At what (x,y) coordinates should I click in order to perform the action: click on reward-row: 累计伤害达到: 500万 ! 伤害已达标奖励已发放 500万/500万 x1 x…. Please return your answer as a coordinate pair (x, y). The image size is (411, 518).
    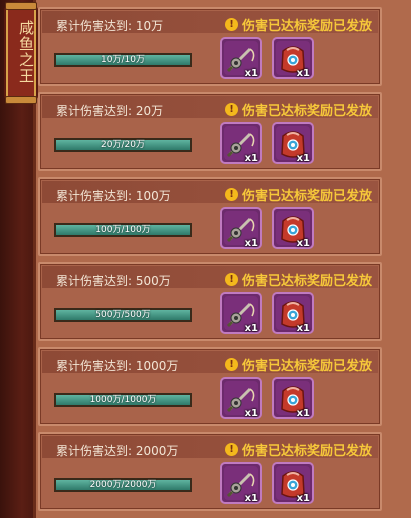
    Looking at the image, I should click on (210, 301).